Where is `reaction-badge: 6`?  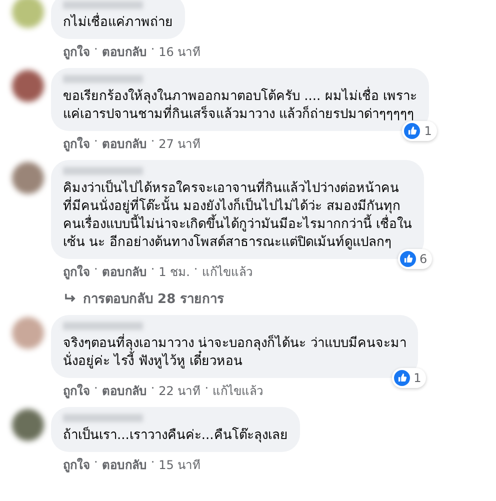 reaction-badge: 6 is located at coordinates (415, 259).